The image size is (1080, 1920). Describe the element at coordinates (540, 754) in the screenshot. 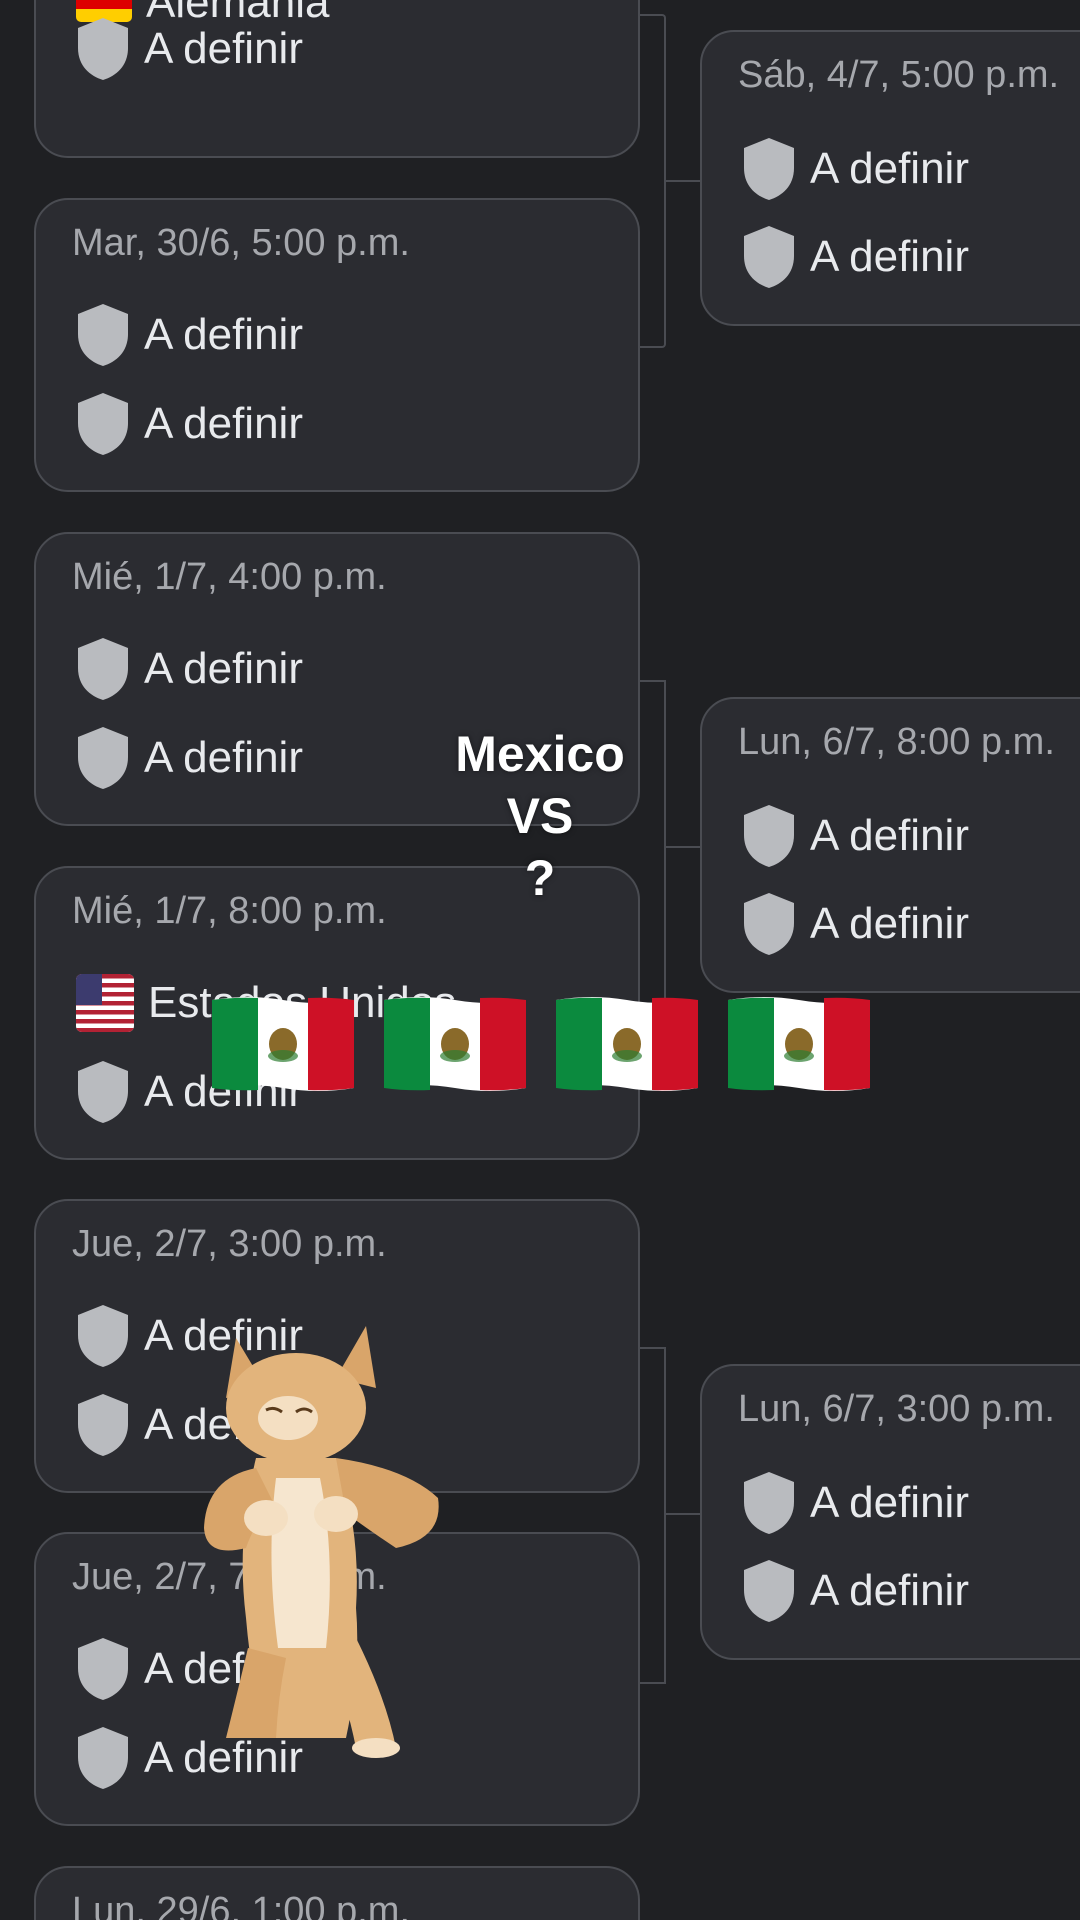

I see `overlay-caption-mexico: Mexico` at that location.